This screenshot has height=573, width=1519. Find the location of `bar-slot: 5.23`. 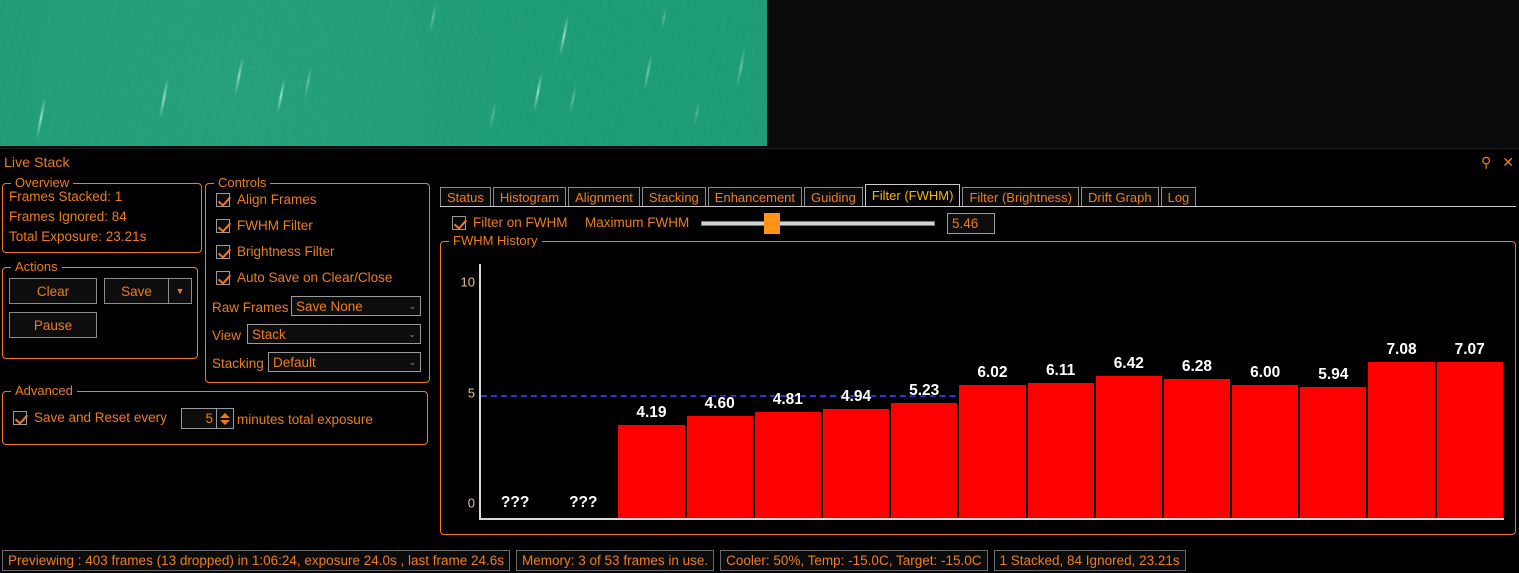

bar-slot: 5.23 is located at coordinates (924, 391).